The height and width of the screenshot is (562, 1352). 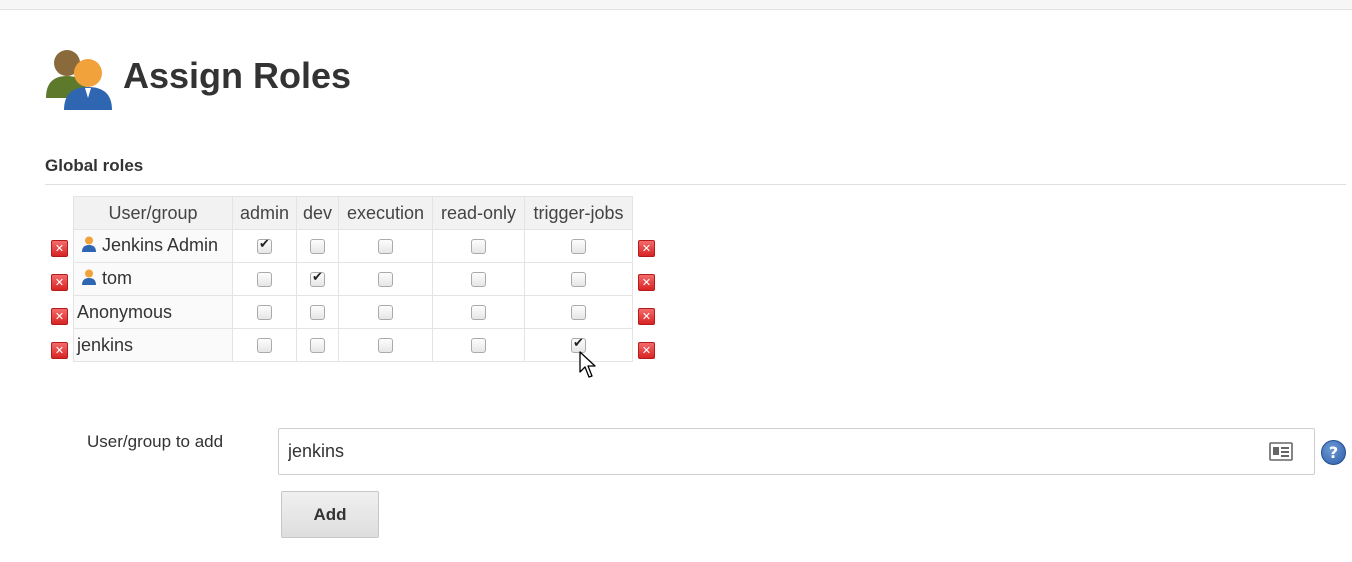 I want to click on user-group-cell: Anonymous, so click(x=153, y=312).